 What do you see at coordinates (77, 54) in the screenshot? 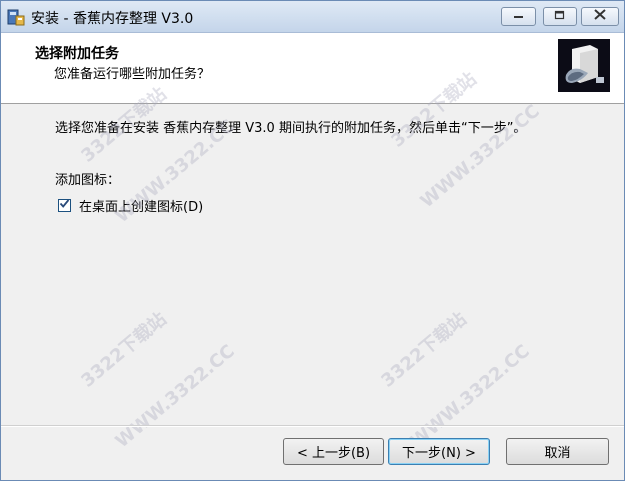
I see `page-title: 选择附加任务` at bounding box center [77, 54].